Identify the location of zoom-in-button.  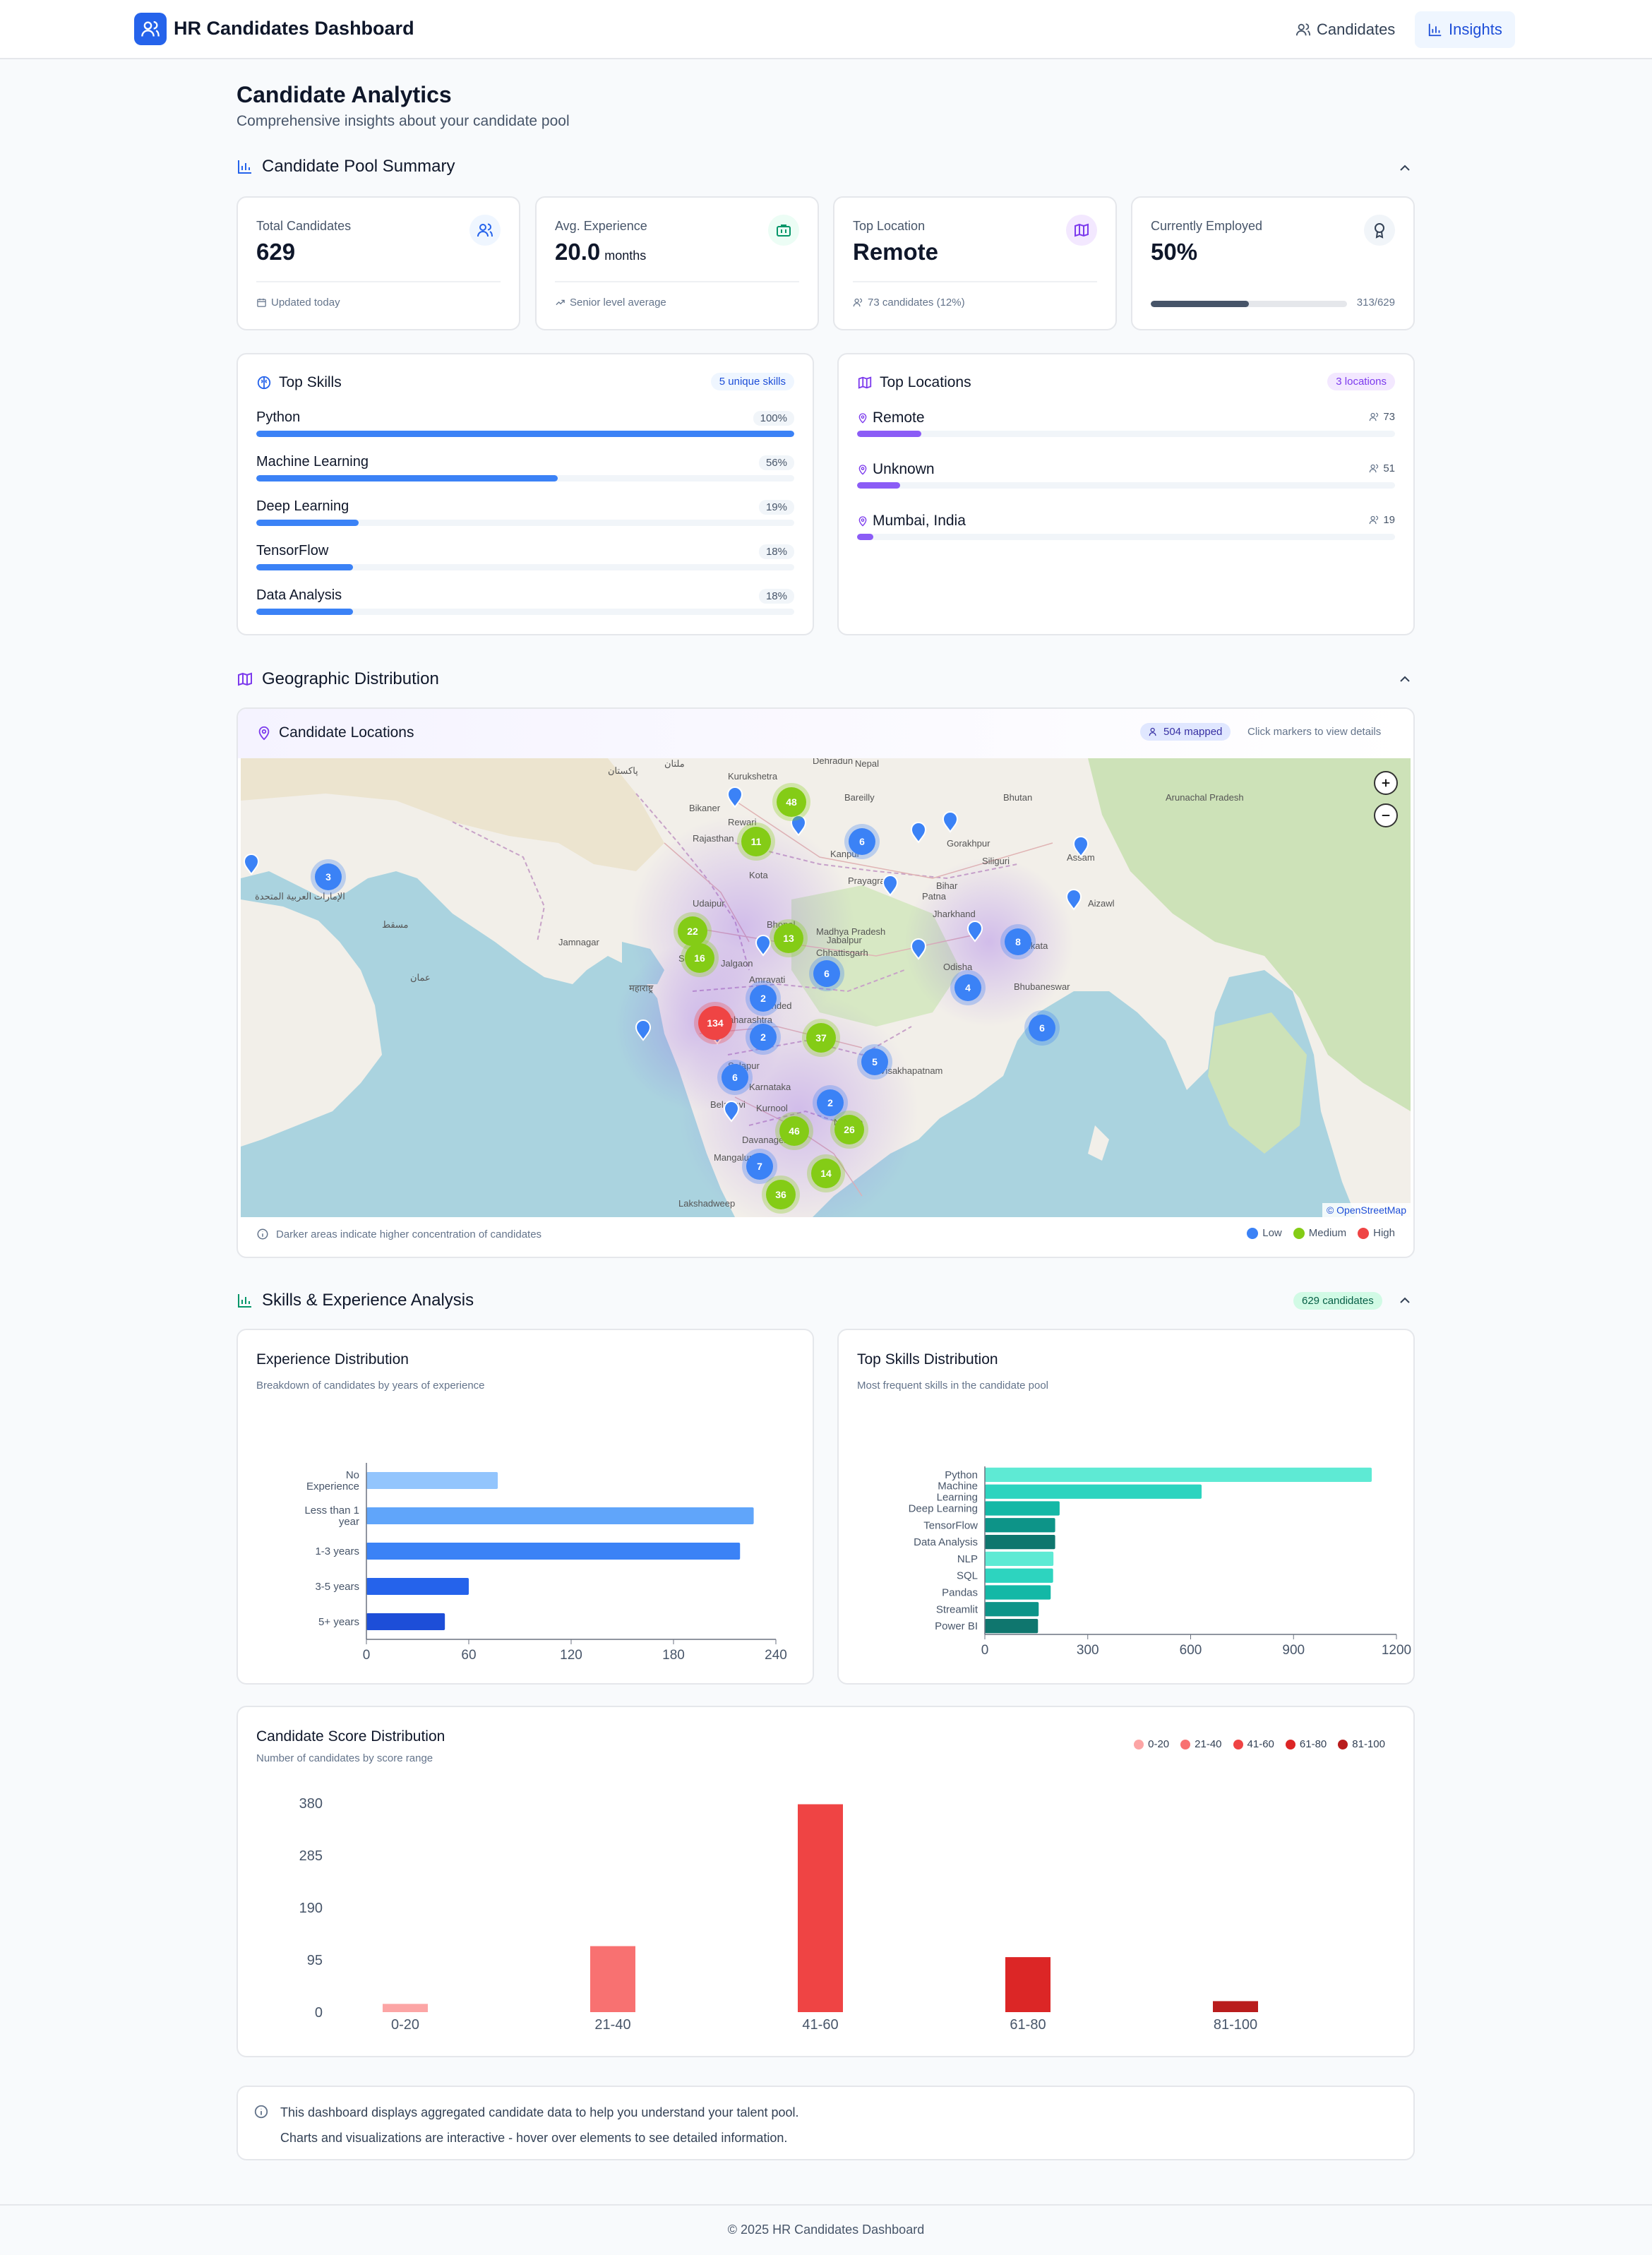
(1386, 783).